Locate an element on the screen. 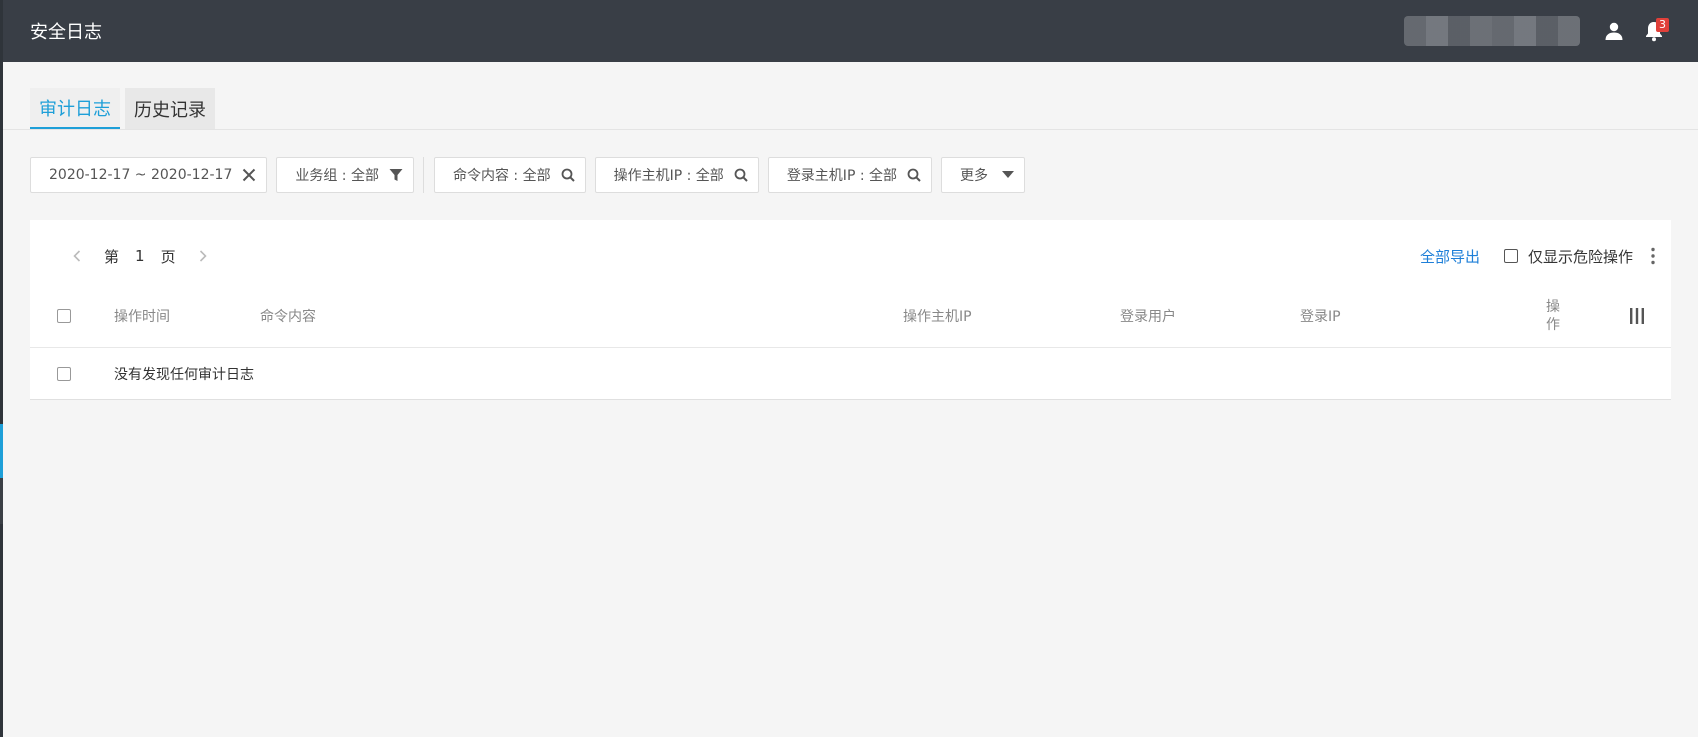 The image size is (1698, 737). kebab-menu-icon is located at coordinates (1653, 256).